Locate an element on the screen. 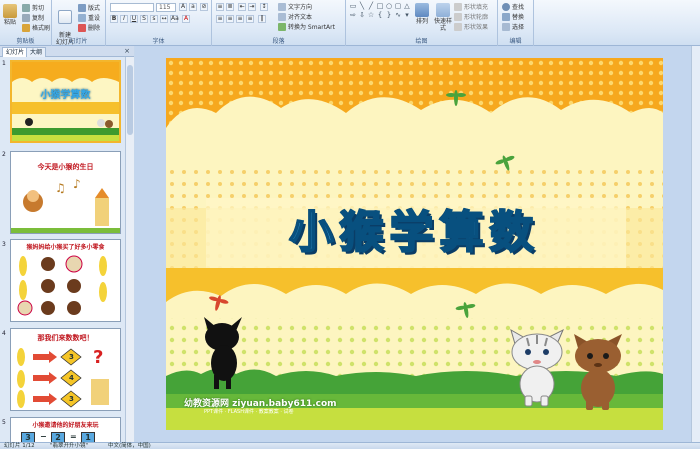 Image resolution: width=700 pixels, height=449 pixels. reset-button: 重设 is located at coordinates (89, 17).